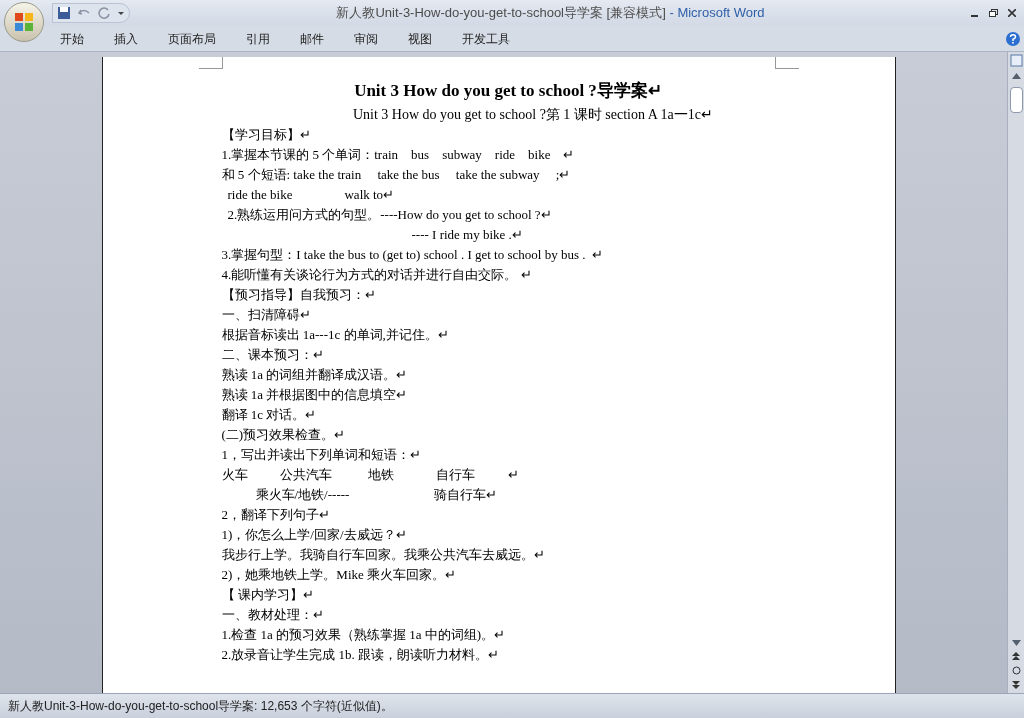 This screenshot has height=718, width=1024. I want to click on ribbon-tab: 插入, so click(126, 38).